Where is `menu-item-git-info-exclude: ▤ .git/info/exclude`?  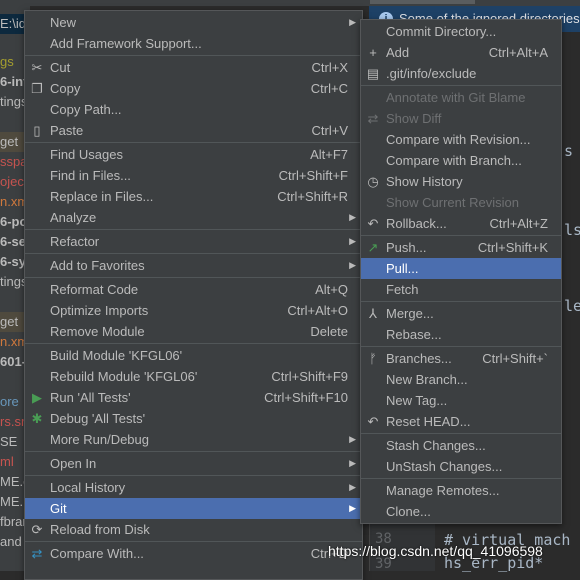
menu-item-git-info-exclude: ▤ .git/info/exclude is located at coordinates (461, 73).